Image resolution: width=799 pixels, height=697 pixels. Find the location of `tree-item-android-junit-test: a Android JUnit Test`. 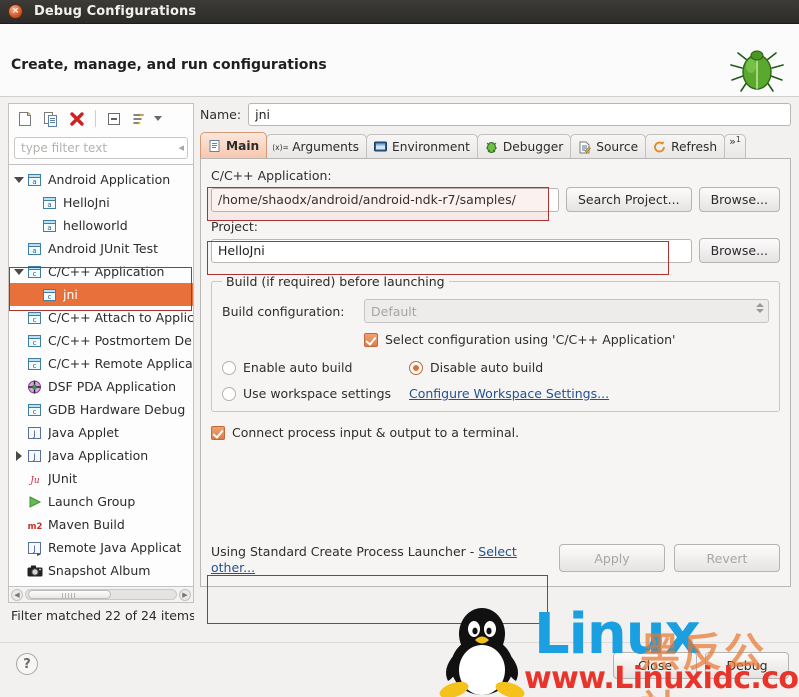

tree-item-android-junit-test: a Android JUnit Test is located at coordinates (101, 248).